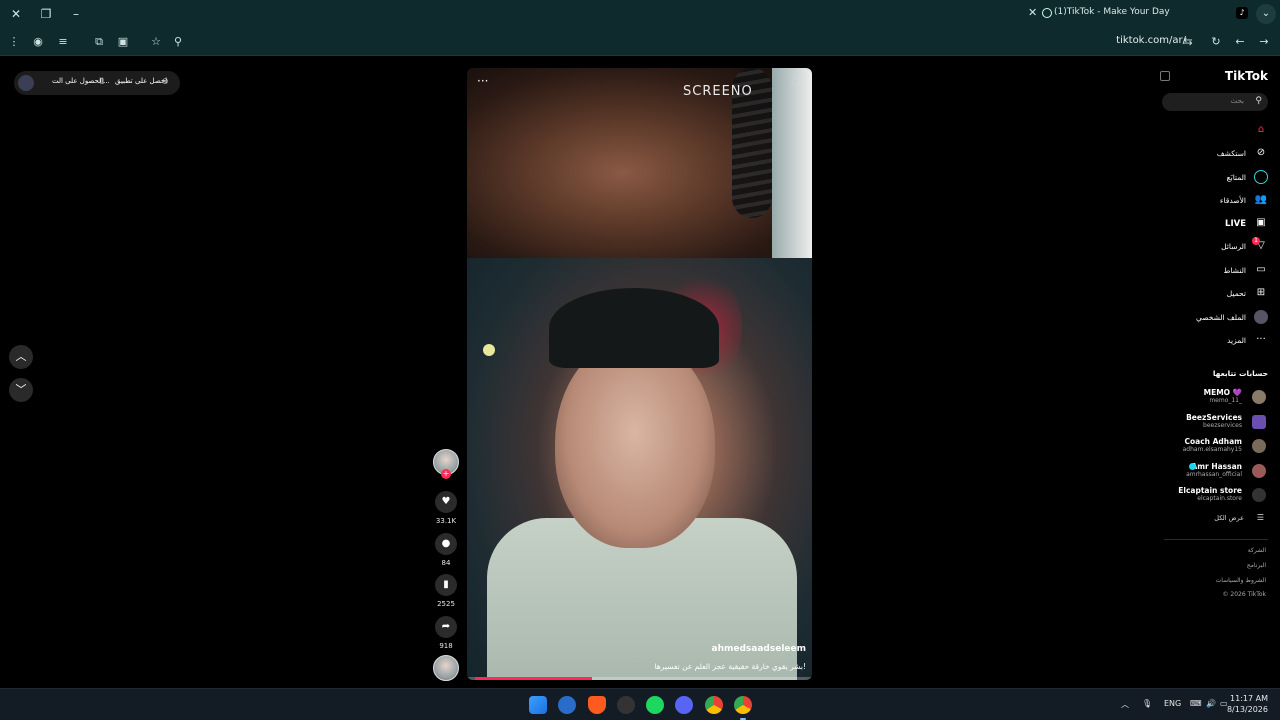 This screenshot has height=720, width=1280. I want to click on like-heart-icon: ♥, so click(446, 502).